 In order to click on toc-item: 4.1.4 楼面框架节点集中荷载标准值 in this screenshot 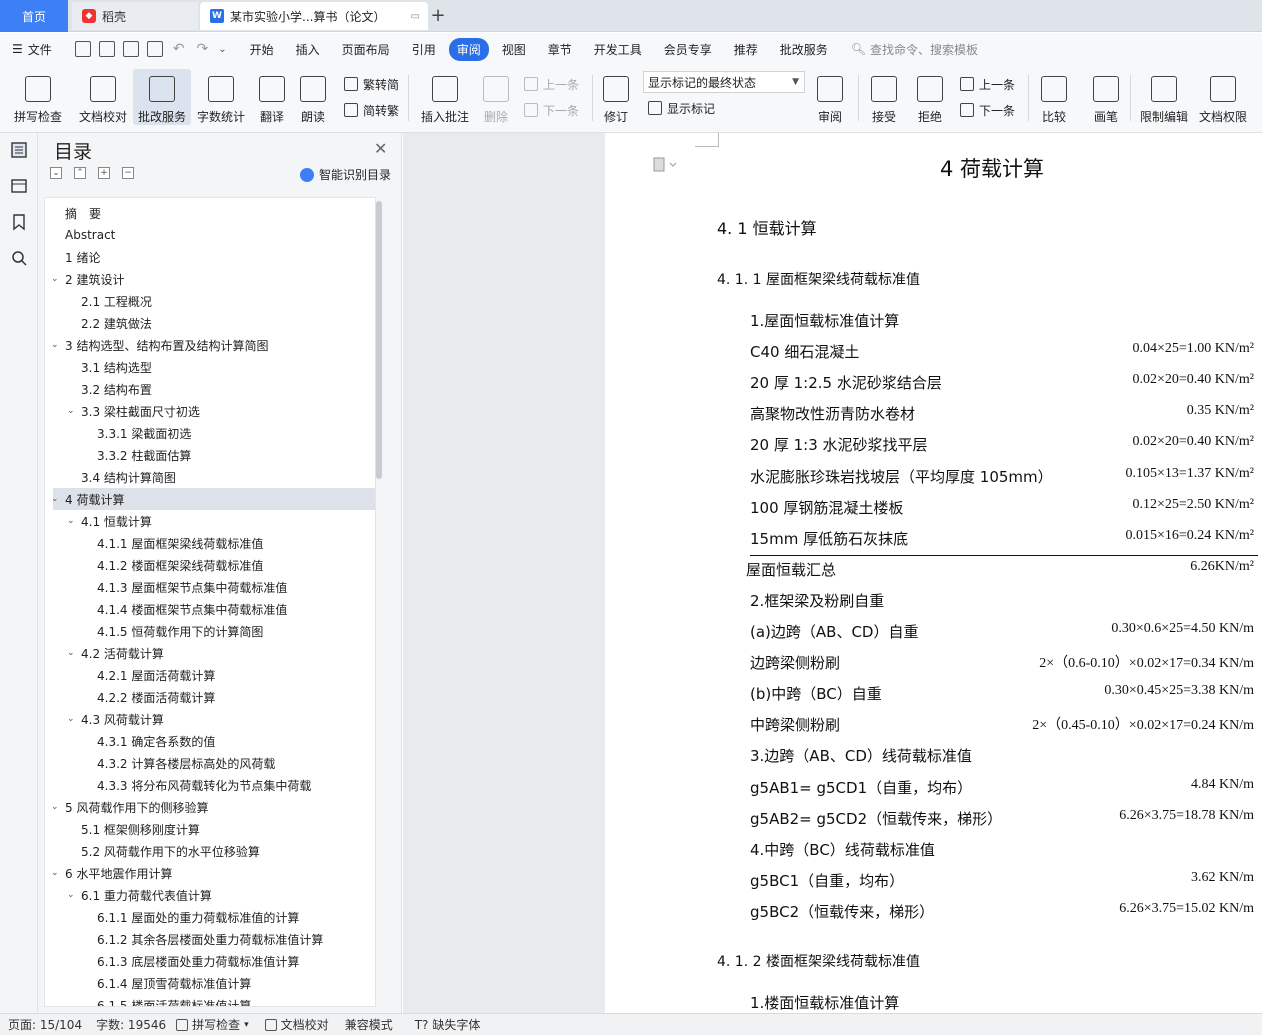, I will do `click(206, 609)`.